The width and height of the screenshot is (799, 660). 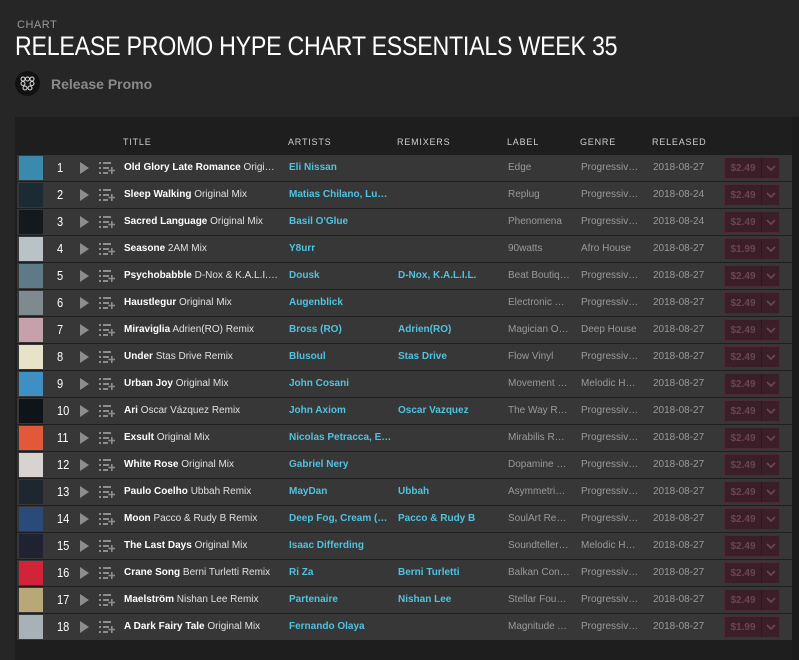 What do you see at coordinates (340, 248) in the screenshot?
I see `track-artists: Y8urr` at bounding box center [340, 248].